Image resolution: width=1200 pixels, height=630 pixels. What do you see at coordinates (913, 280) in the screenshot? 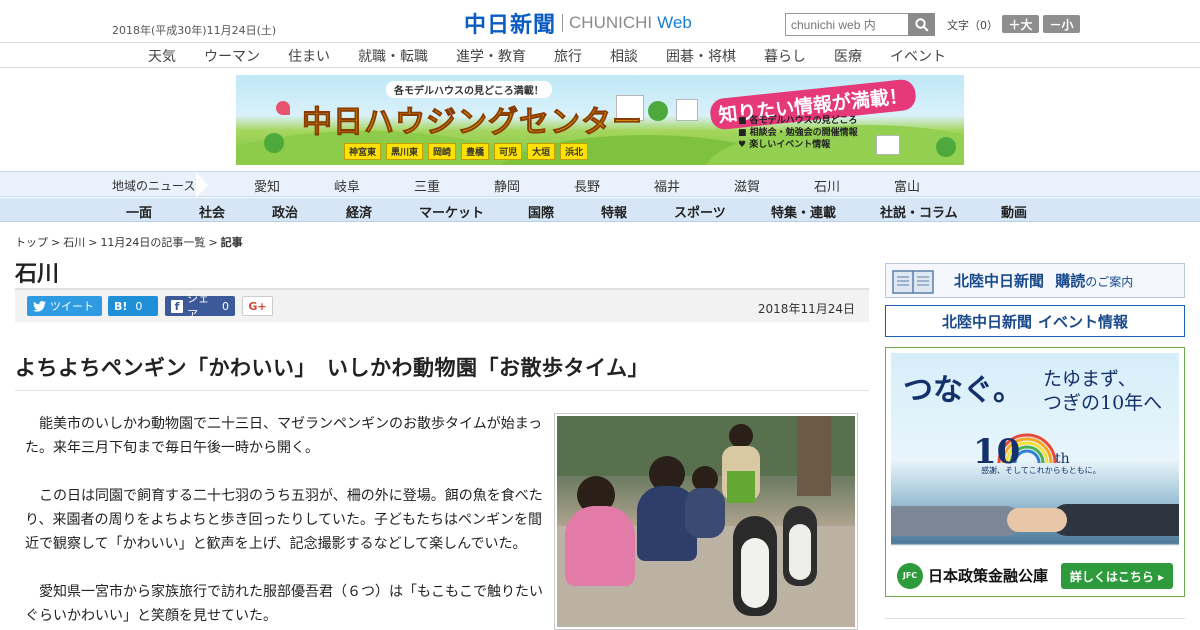
I see `newspaper-book-icon` at bounding box center [913, 280].